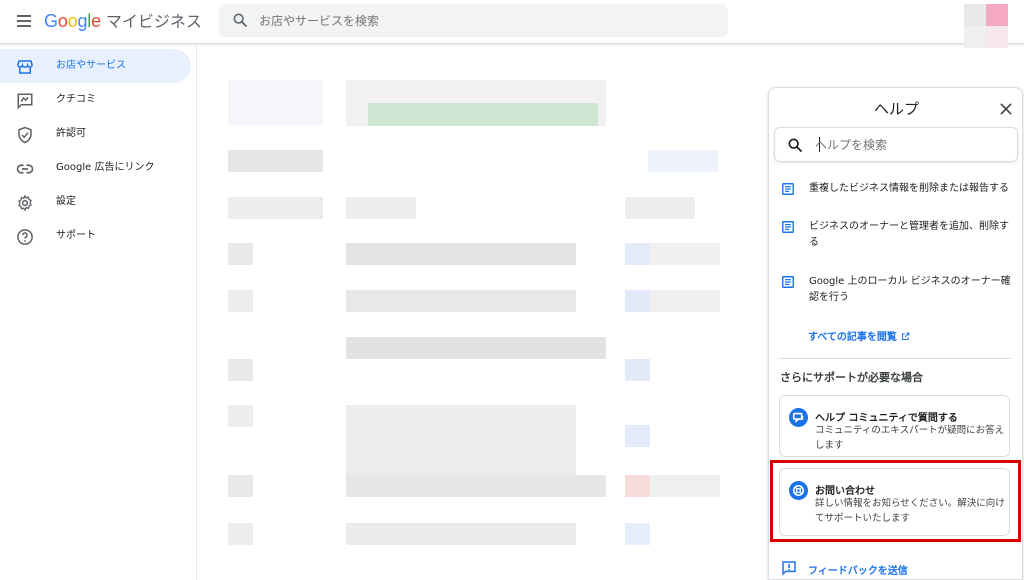 The height and width of the screenshot is (580, 1024). I want to click on help-search-input, so click(912, 144).